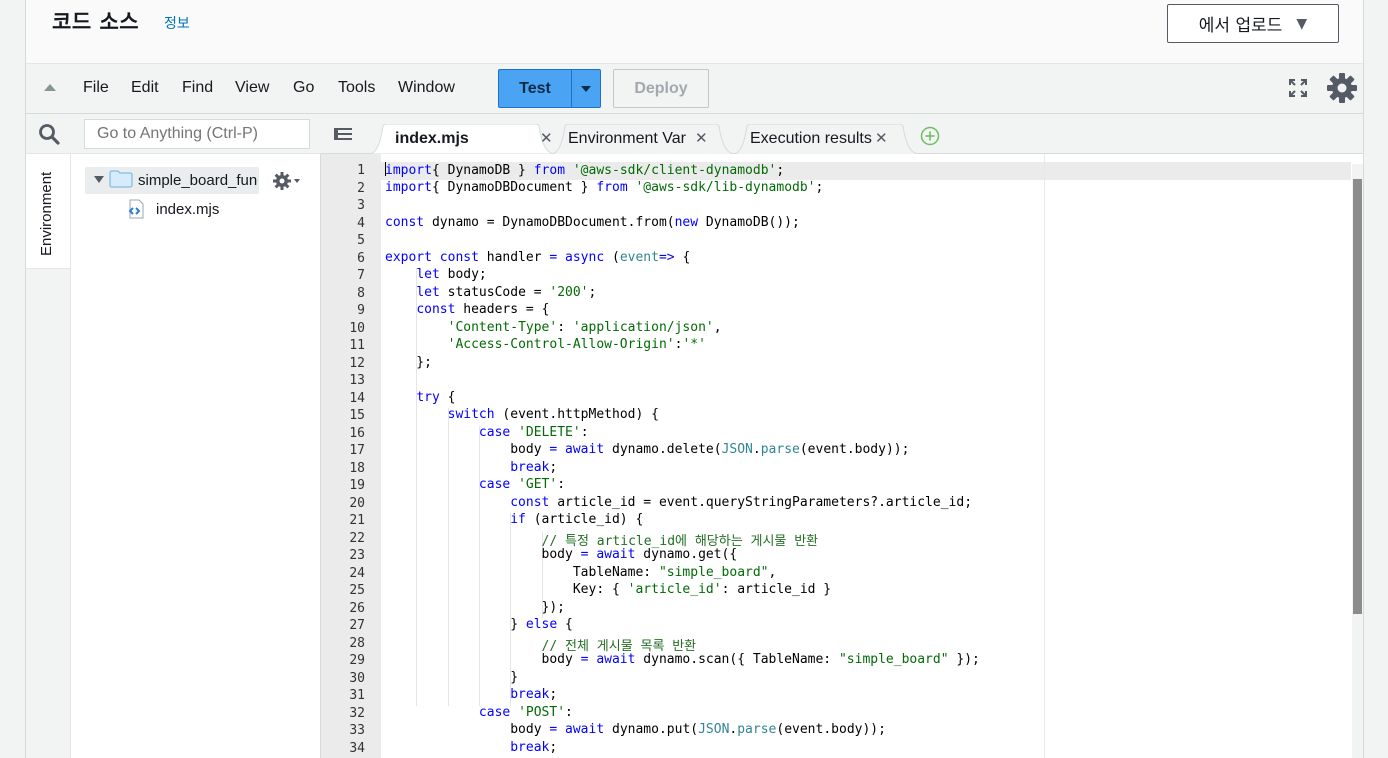  What do you see at coordinates (50, 87) in the screenshot?
I see `collapse-arrow-icon` at bounding box center [50, 87].